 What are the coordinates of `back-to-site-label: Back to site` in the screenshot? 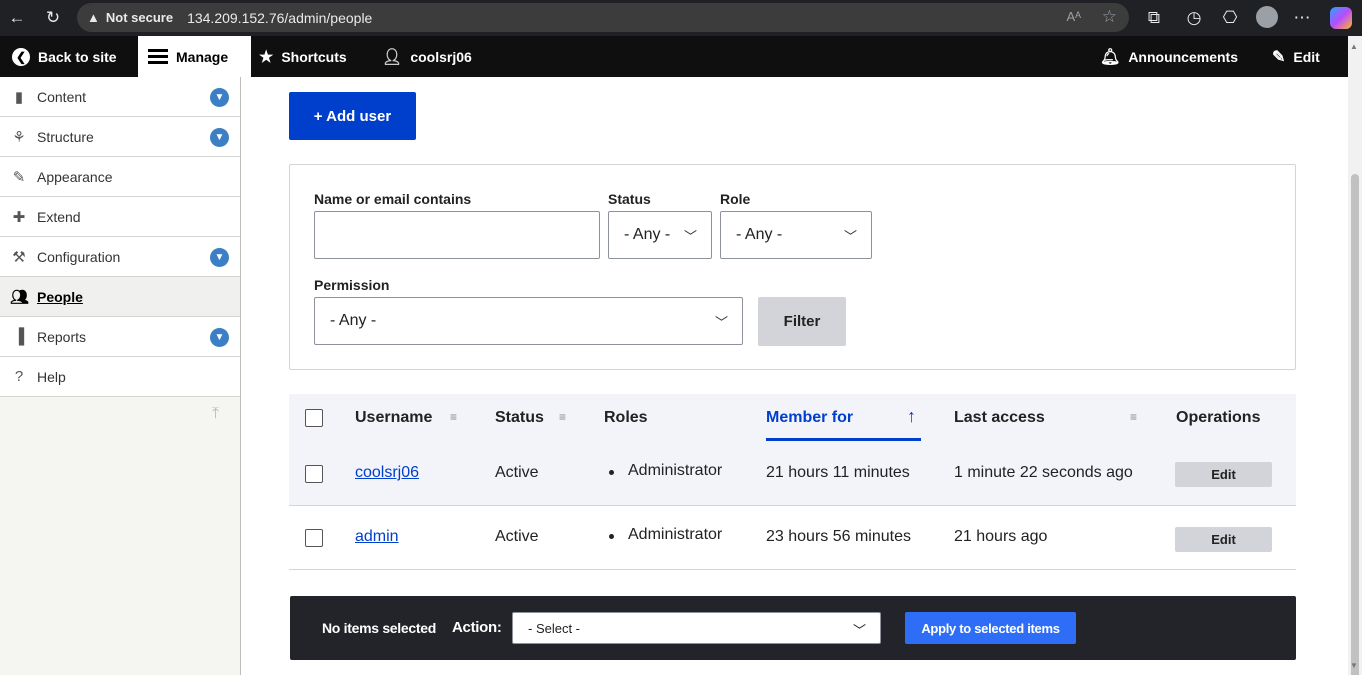 It's located at (77, 56).